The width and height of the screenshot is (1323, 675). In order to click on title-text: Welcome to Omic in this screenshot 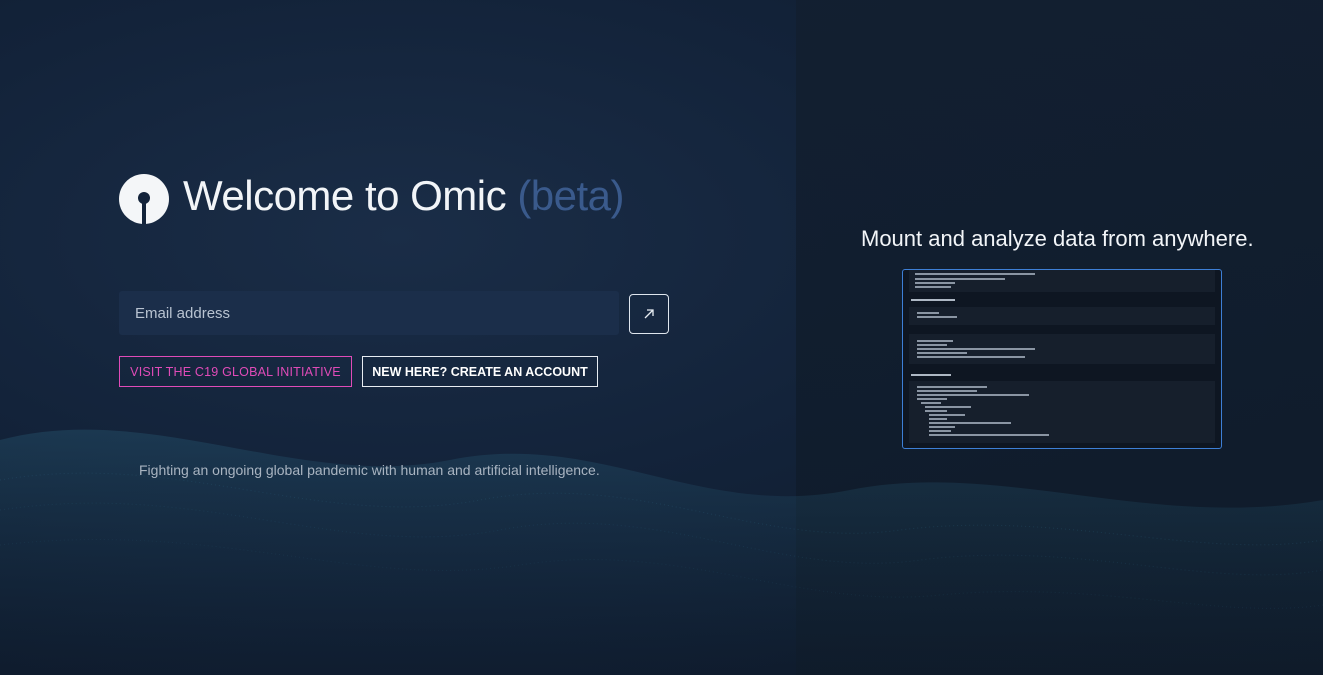, I will do `click(345, 195)`.